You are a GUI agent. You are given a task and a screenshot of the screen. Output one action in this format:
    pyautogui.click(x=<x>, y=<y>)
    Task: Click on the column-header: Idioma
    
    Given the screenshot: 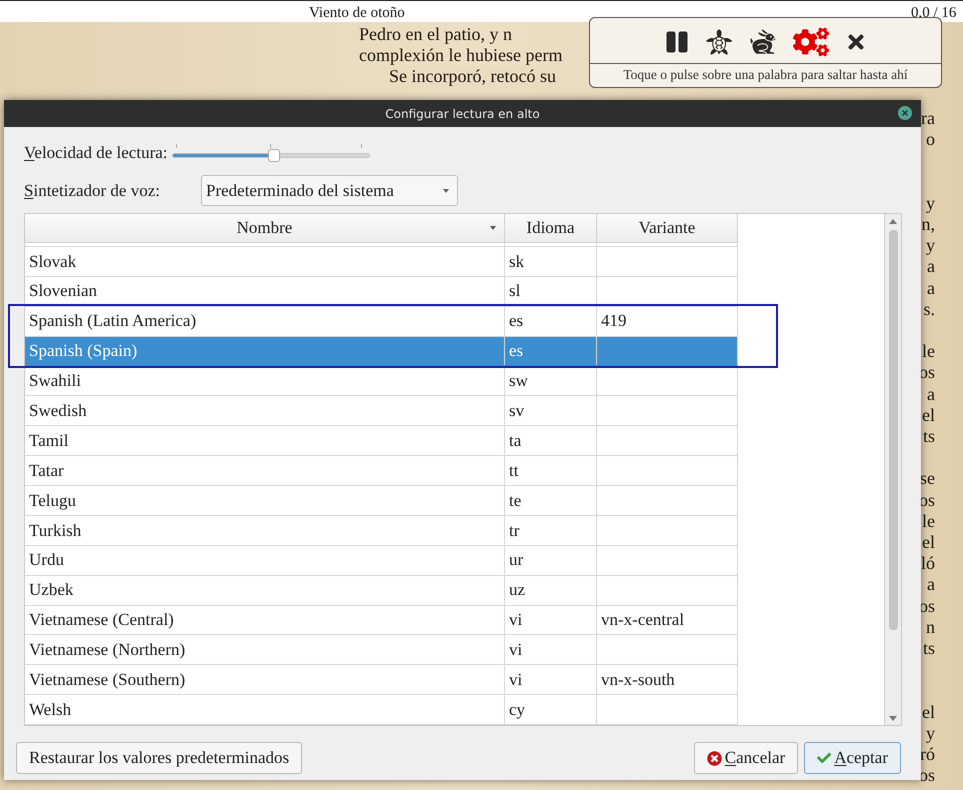 What is the action you would take?
    pyautogui.click(x=551, y=228)
    